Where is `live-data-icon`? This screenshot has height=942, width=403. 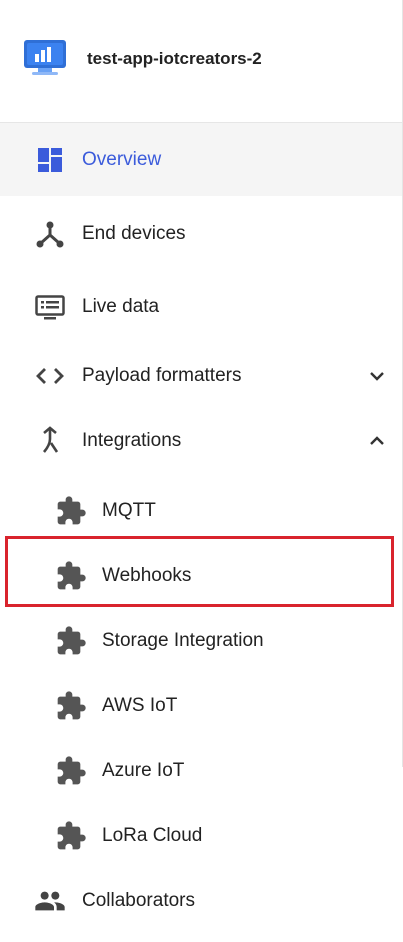
live-data-icon is located at coordinates (50, 307).